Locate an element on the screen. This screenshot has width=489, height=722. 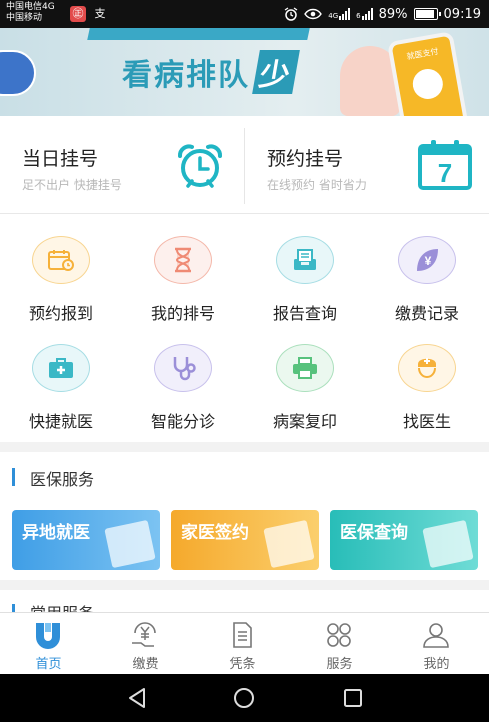
tab-services: 服务 is located at coordinates (339, 644).